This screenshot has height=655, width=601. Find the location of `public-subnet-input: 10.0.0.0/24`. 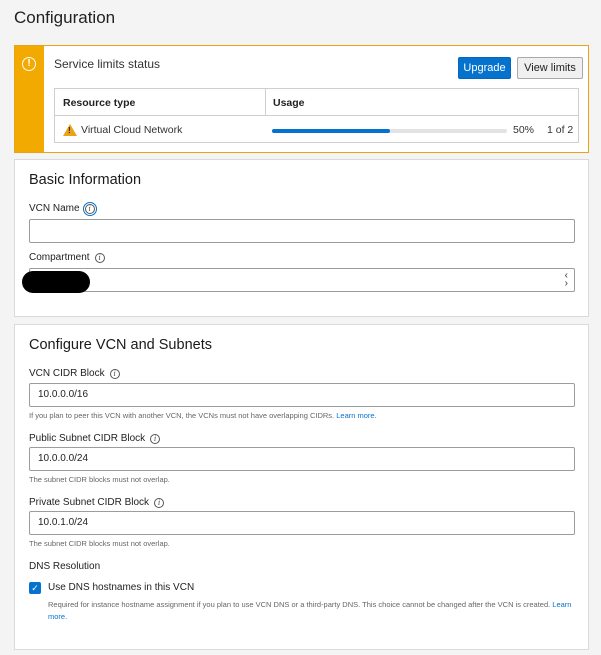

public-subnet-input: 10.0.0.0/24 is located at coordinates (302, 459).